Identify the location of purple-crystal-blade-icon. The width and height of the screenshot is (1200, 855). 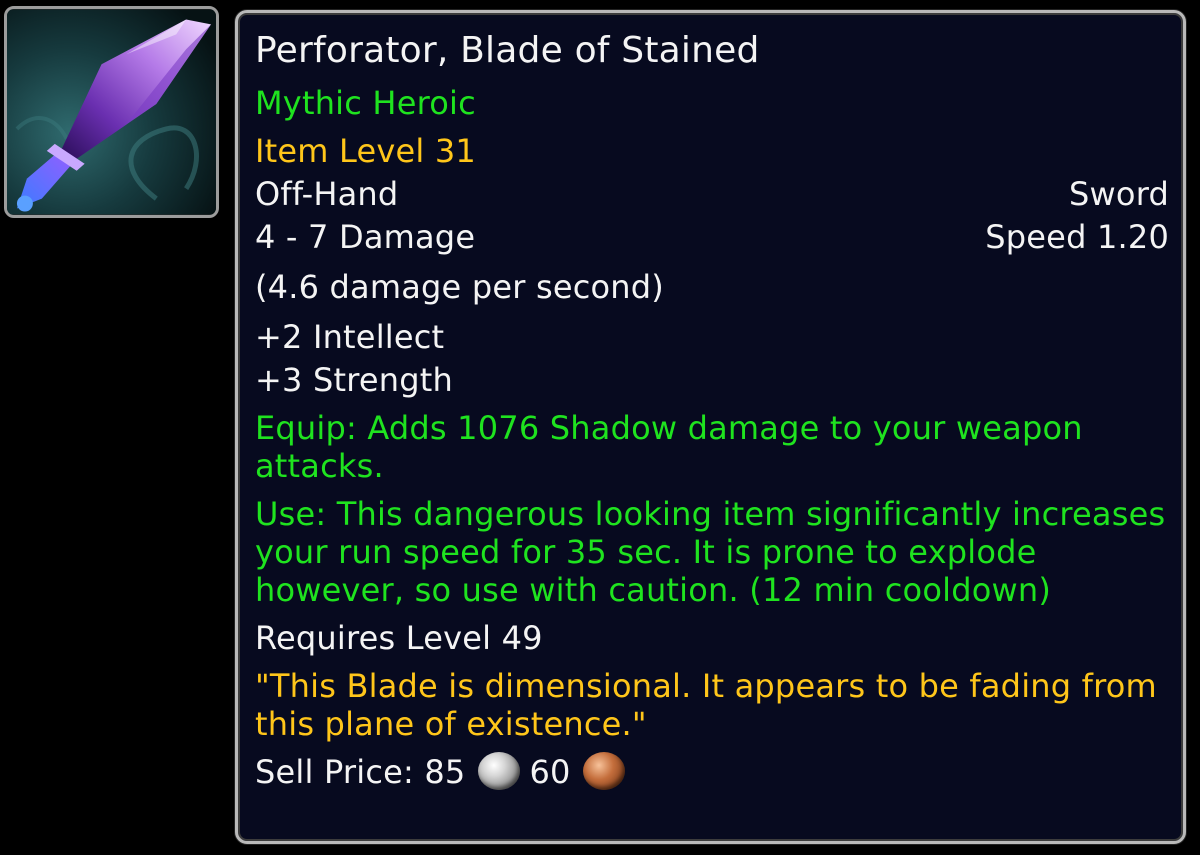
(111, 112).